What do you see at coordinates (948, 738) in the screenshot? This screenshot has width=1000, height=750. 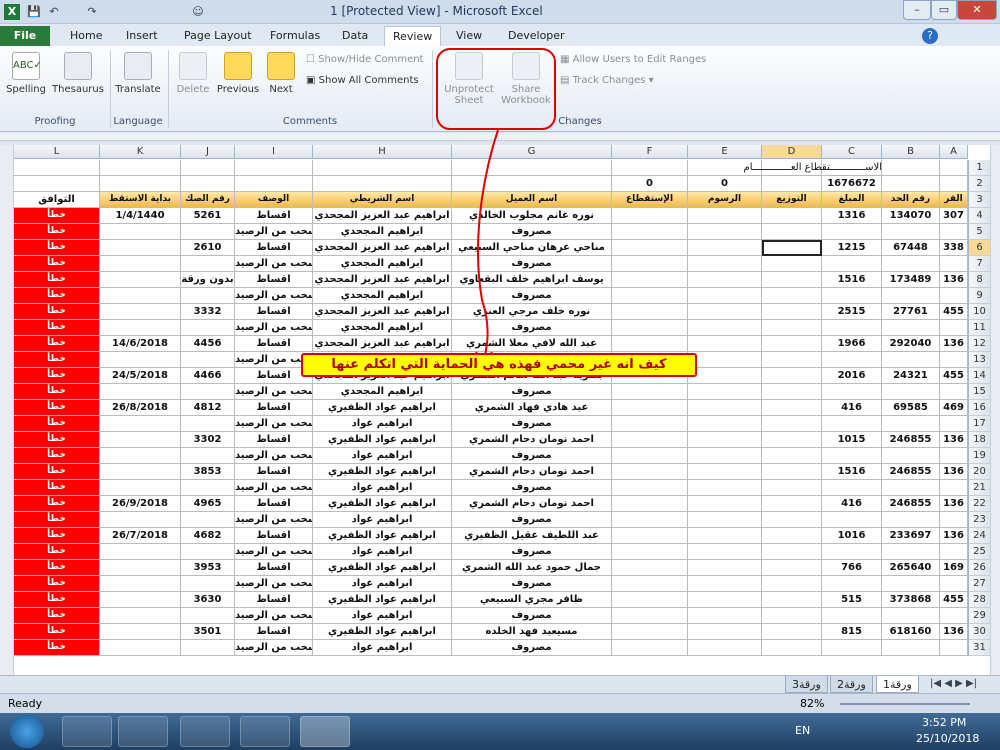 I see `clock-date: 25/10/2018` at bounding box center [948, 738].